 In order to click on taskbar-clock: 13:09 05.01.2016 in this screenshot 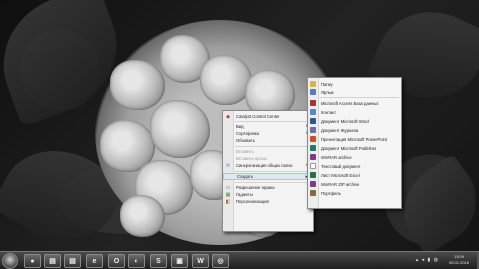, I will do `click(459, 260)`.